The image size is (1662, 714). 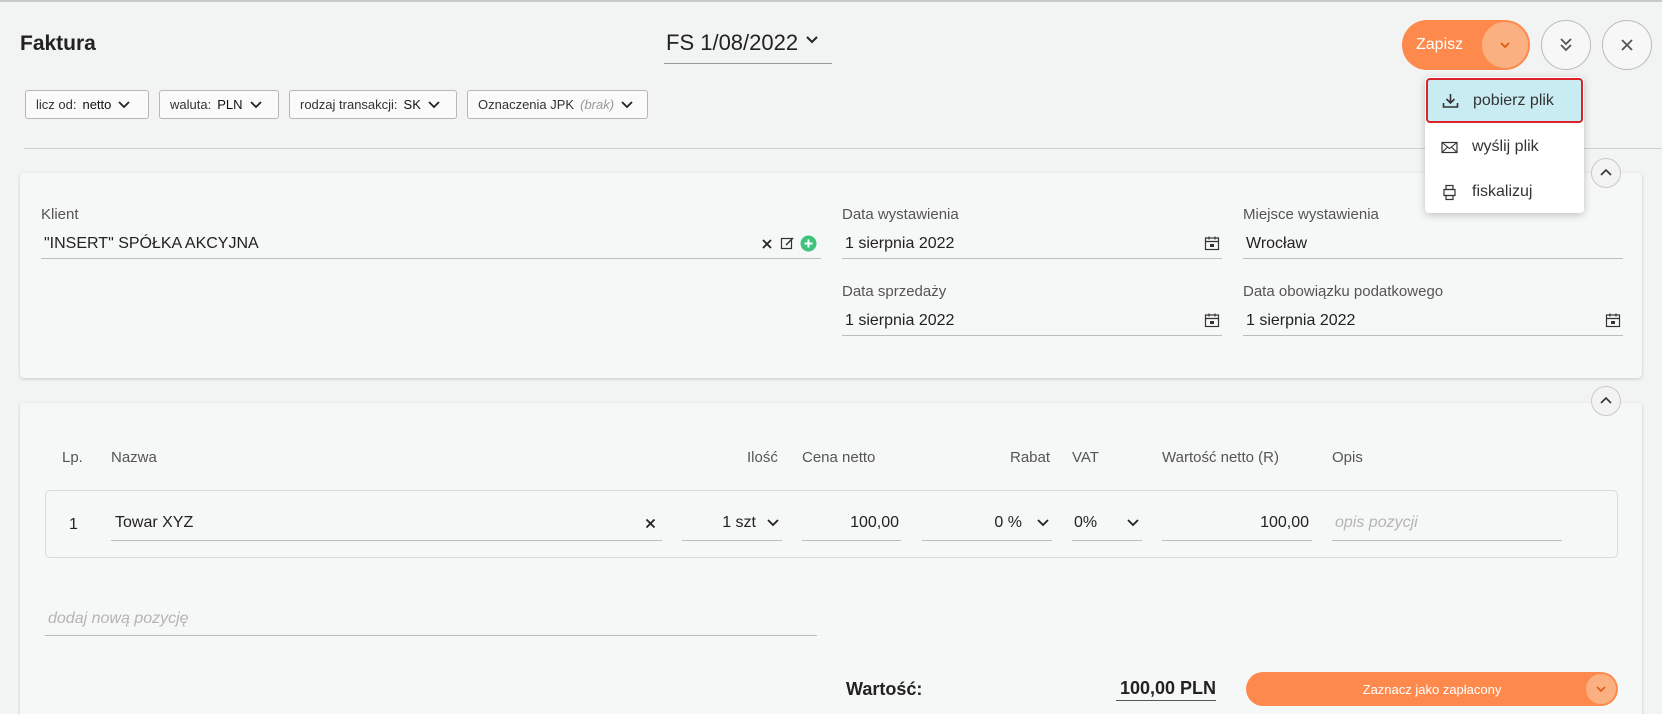 I want to click on col-header-qty: Ilość, so click(x=762, y=457).